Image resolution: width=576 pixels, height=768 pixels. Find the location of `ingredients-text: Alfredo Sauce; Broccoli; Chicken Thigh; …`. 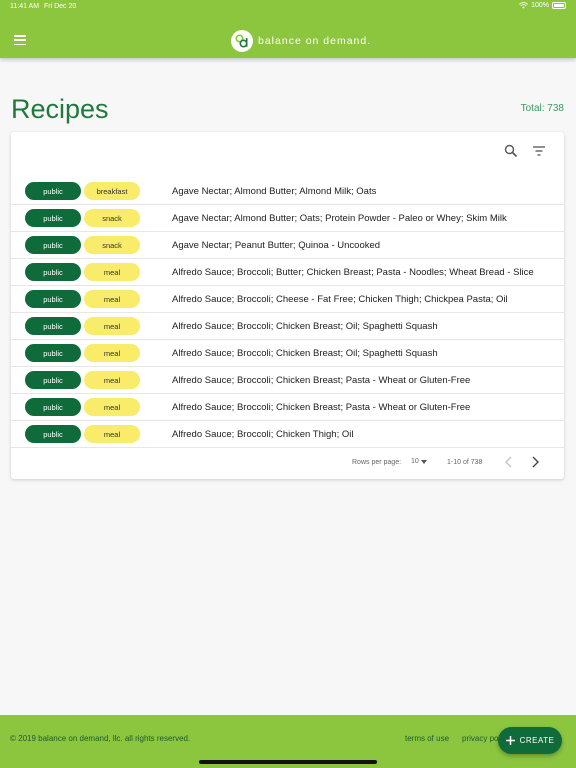

ingredients-text: Alfredo Sauce; Broccoli; Chicken Thigh; … is located at coordinates (263, 434).